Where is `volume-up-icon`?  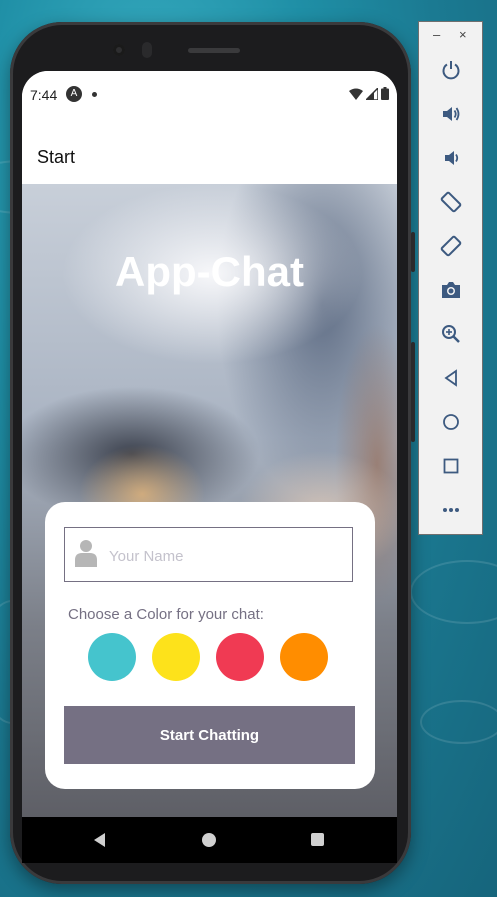 volume-up-icon is located at coordinates (451, 114).